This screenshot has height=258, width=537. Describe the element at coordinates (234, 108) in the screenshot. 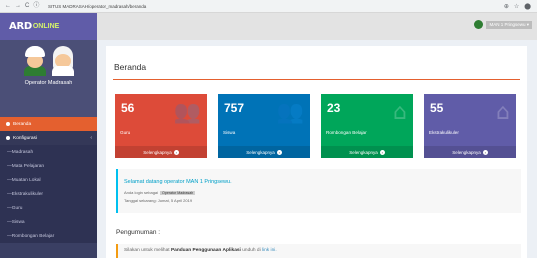

I see `stat-value: 757` at that location.